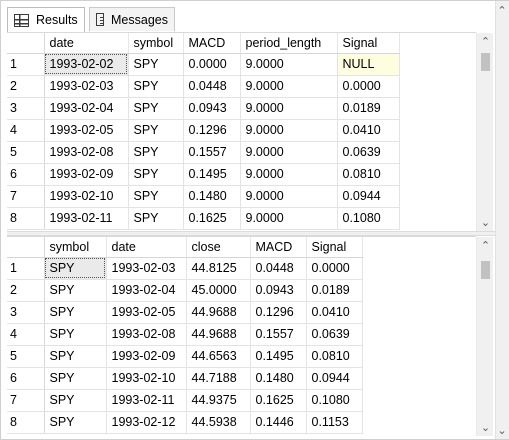 This screenshot has width=509, height=440. What do you see at coordinates (185, 334) in the screenshot?
I see `table-row: 4 SPY 1993-02-08 44.9688 0.1557 0.0639` at bounding box center [185, 334].